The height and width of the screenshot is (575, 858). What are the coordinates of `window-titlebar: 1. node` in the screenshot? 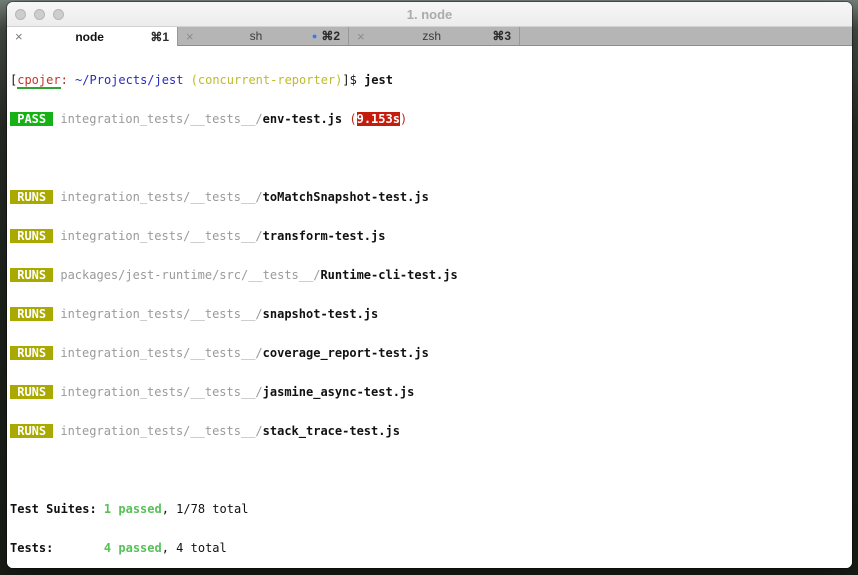 It's located at (429, 14).